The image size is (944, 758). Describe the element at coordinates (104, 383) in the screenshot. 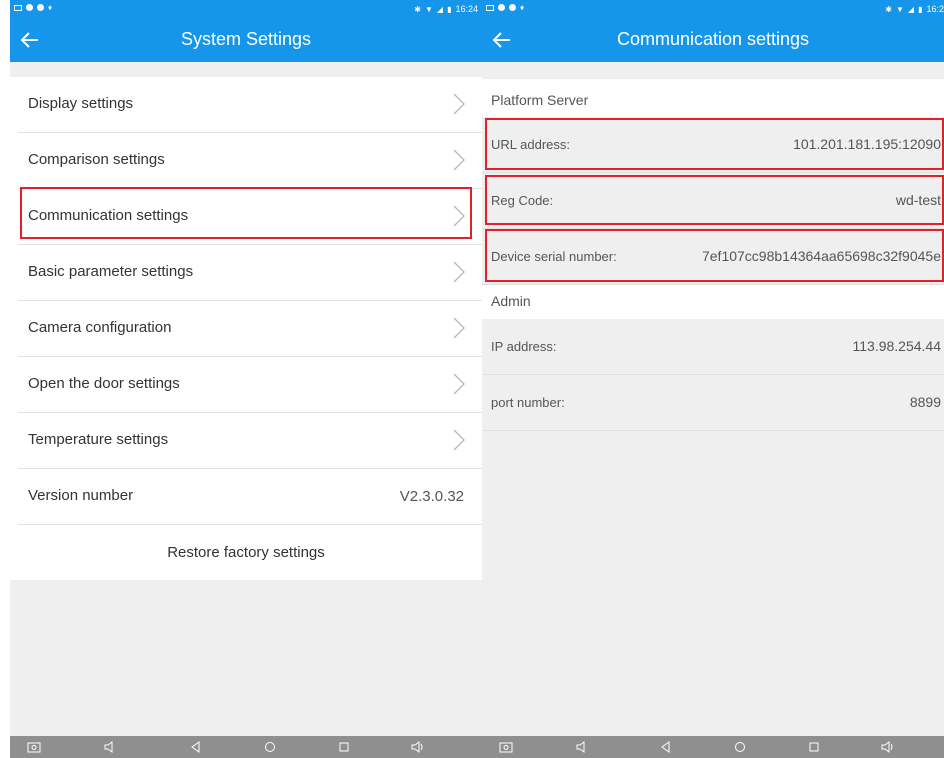

I see `menu-item-label: Open the door settings` at that location.